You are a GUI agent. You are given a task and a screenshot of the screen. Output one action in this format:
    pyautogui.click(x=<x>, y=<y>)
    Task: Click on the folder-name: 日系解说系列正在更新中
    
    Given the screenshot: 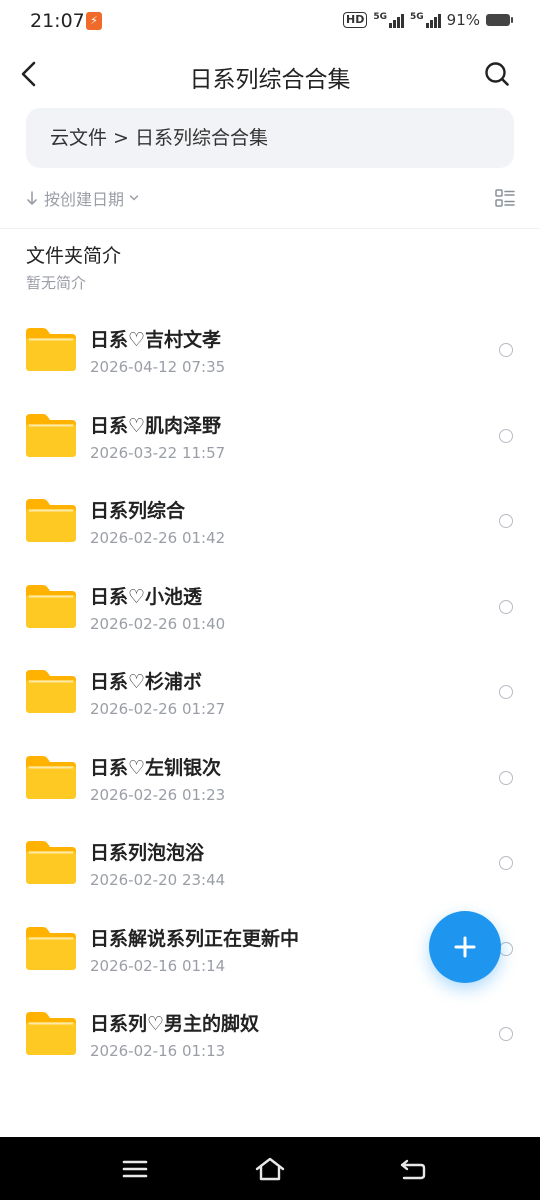 What is the action you would take?
    pyautogui.click(x=195, y=938)
    